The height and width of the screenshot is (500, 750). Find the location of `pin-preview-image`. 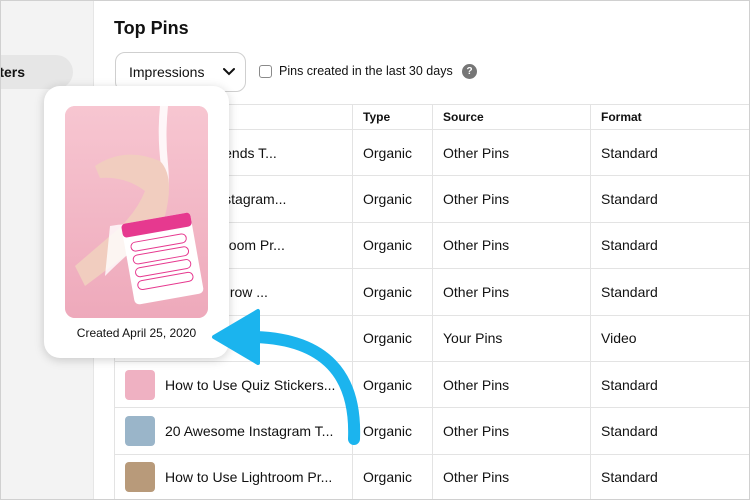

pin-preview-image is located at coordinates (136, 212).